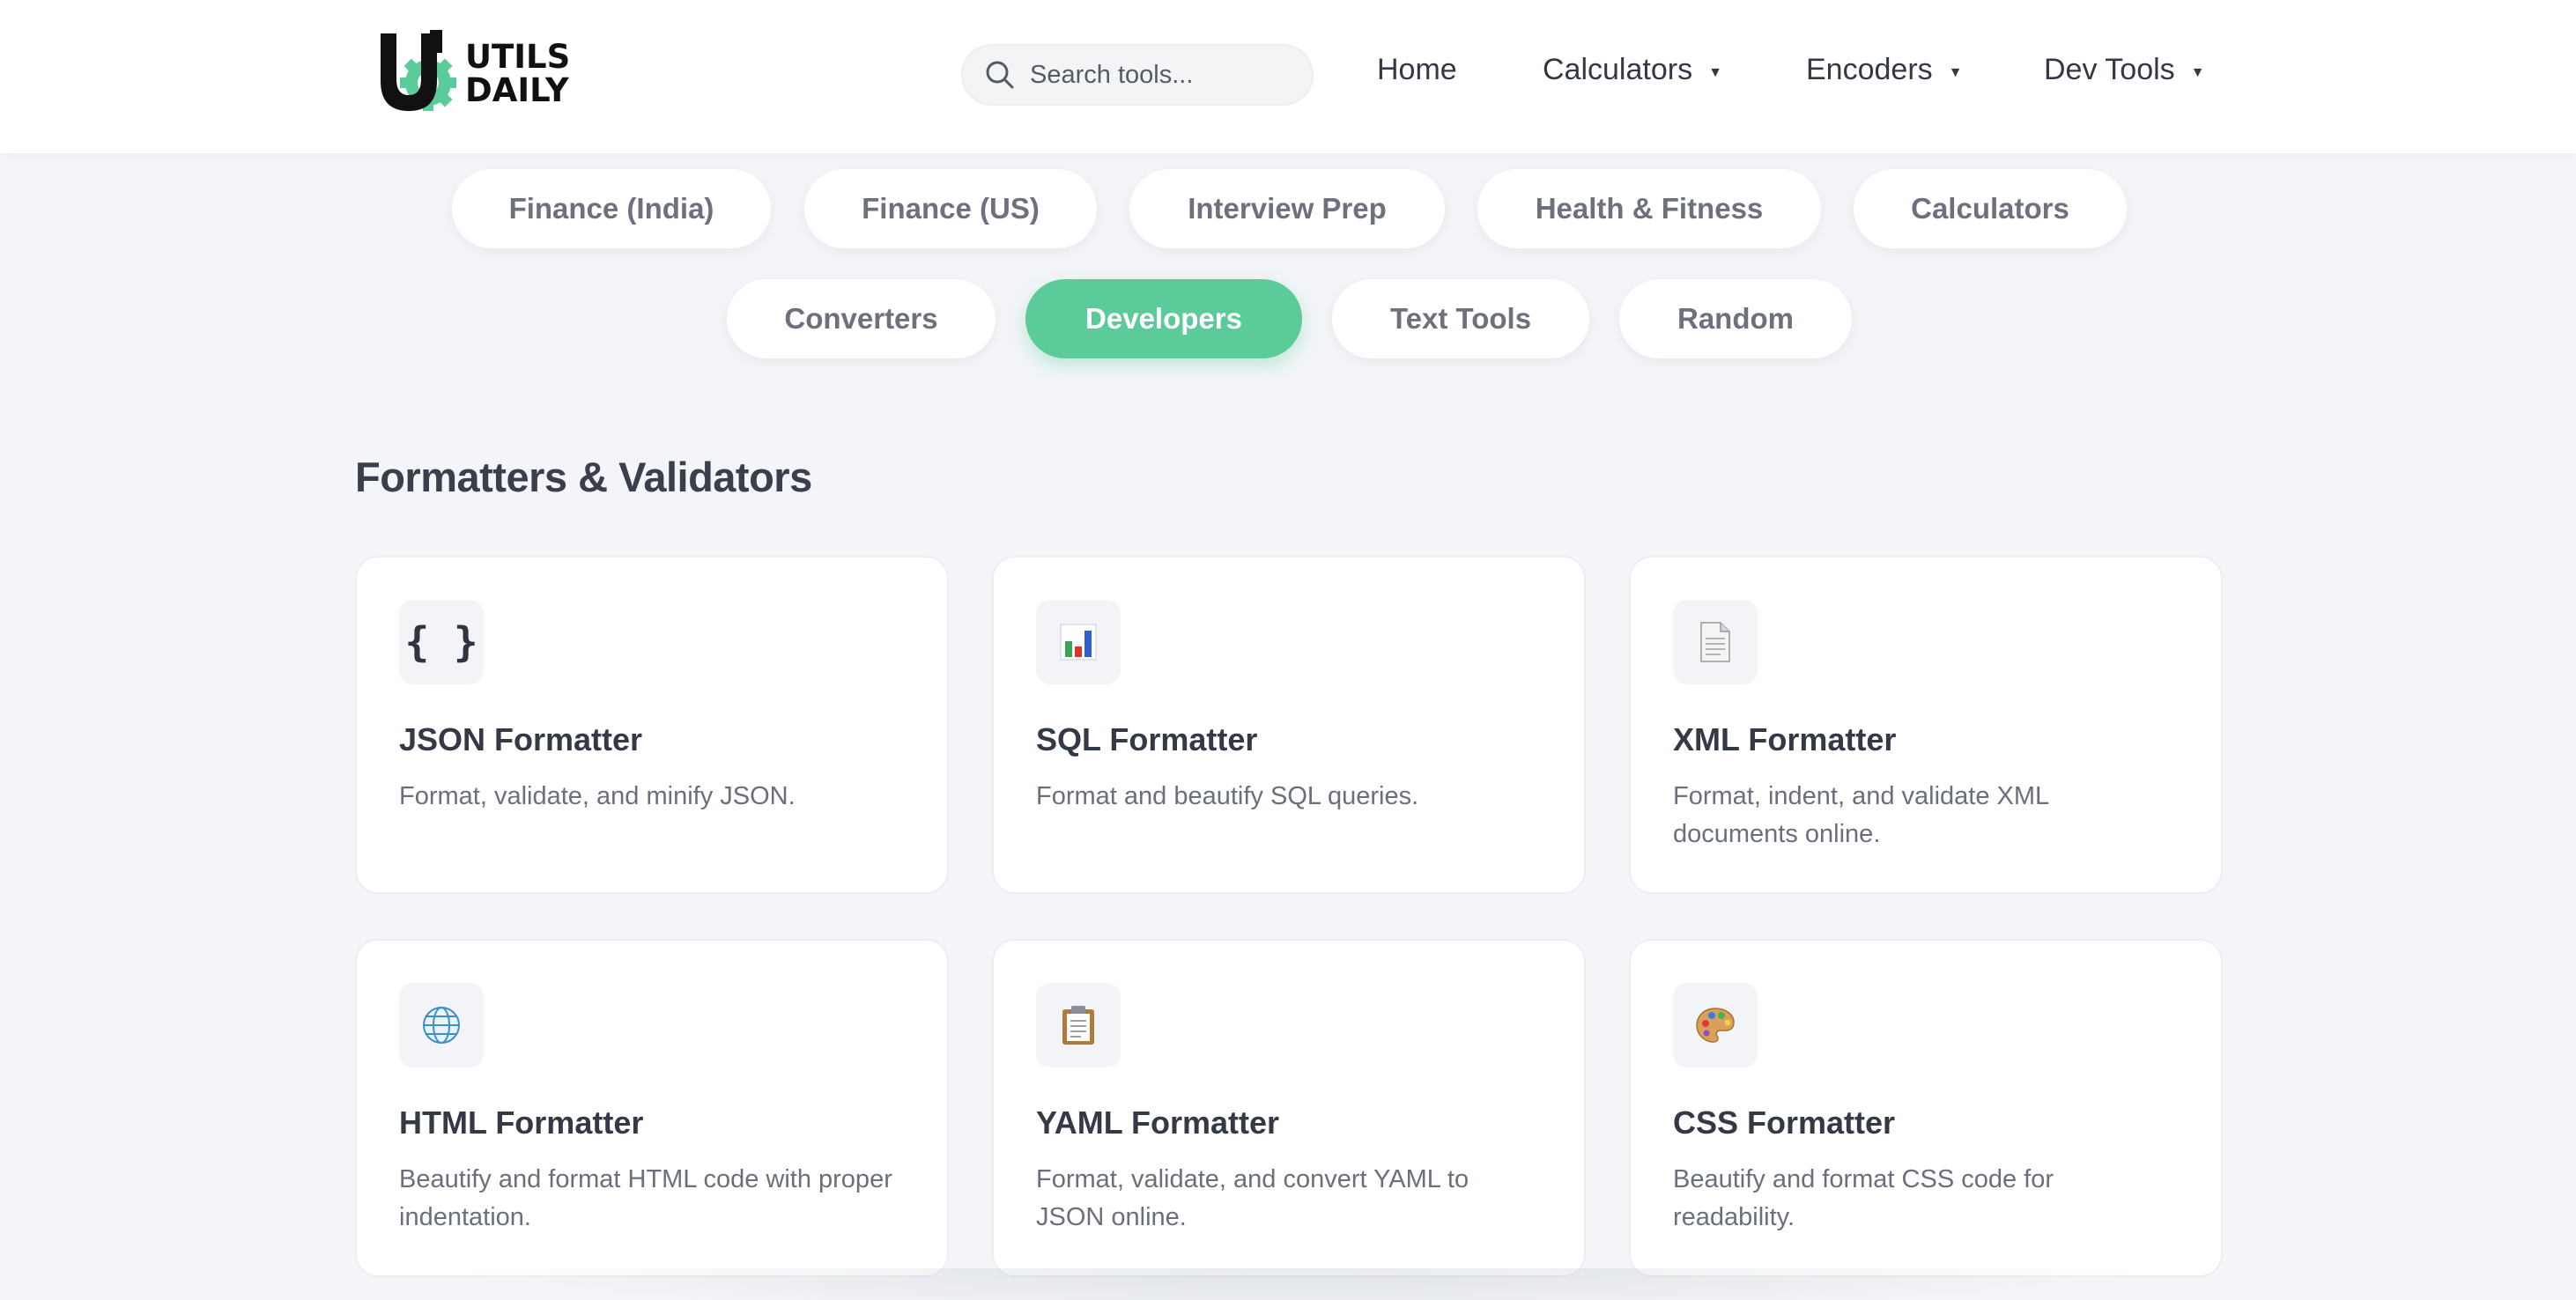 This screenshot has height=1300, width=2576. Describe the element at coordinates (1158, 1122) in the screenshot. I see `tool-card-title: YAML Formatter` at that location.